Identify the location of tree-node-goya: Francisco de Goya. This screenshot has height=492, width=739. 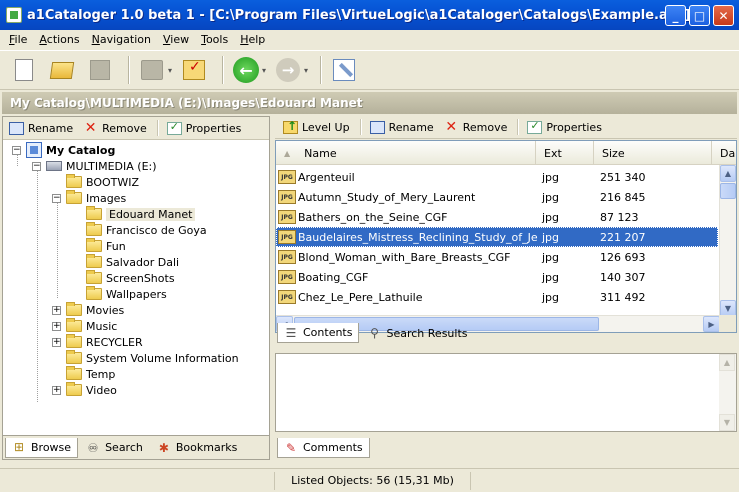
(146, 230).